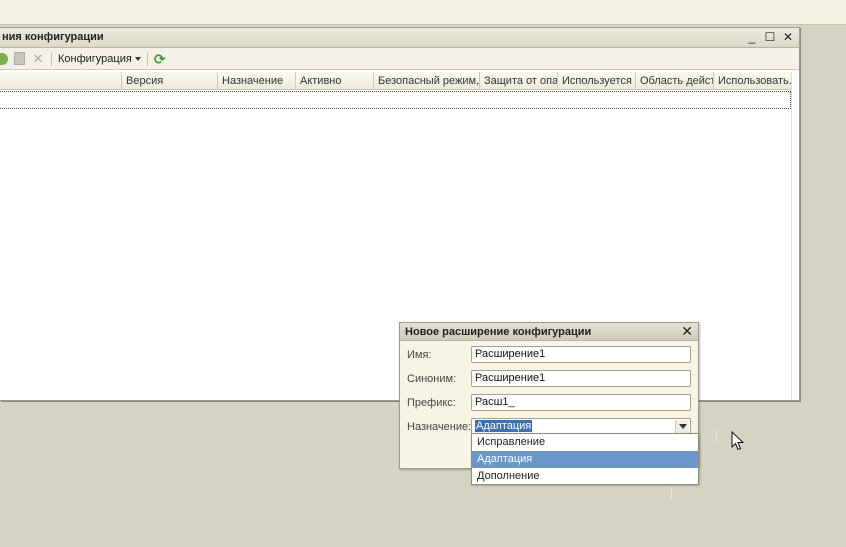 The width and height of the screenshot is (846, 547). Describe the element at coordinates (432, 379) in the screenshot. I see `synonym-label: Синоним:` at that location.